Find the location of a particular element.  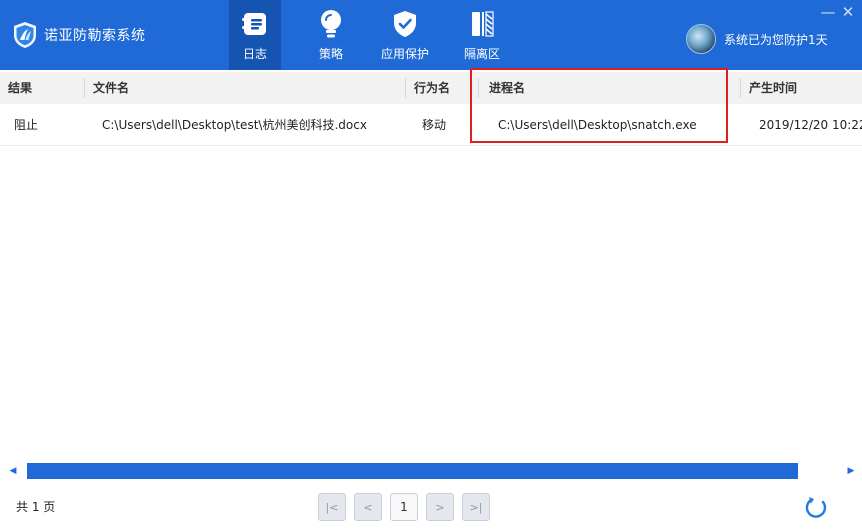

tab-log: 日志 is located at coordinates (255, 35).